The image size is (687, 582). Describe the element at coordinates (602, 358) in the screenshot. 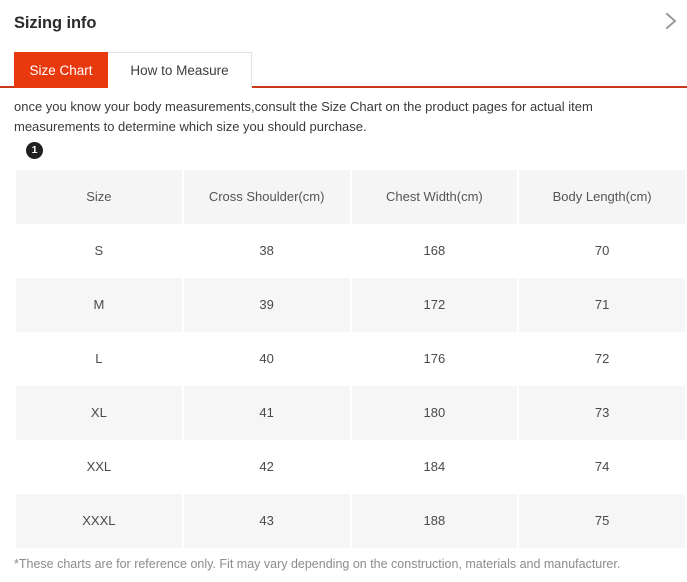

I see `cell-body-length: 72` at that location.